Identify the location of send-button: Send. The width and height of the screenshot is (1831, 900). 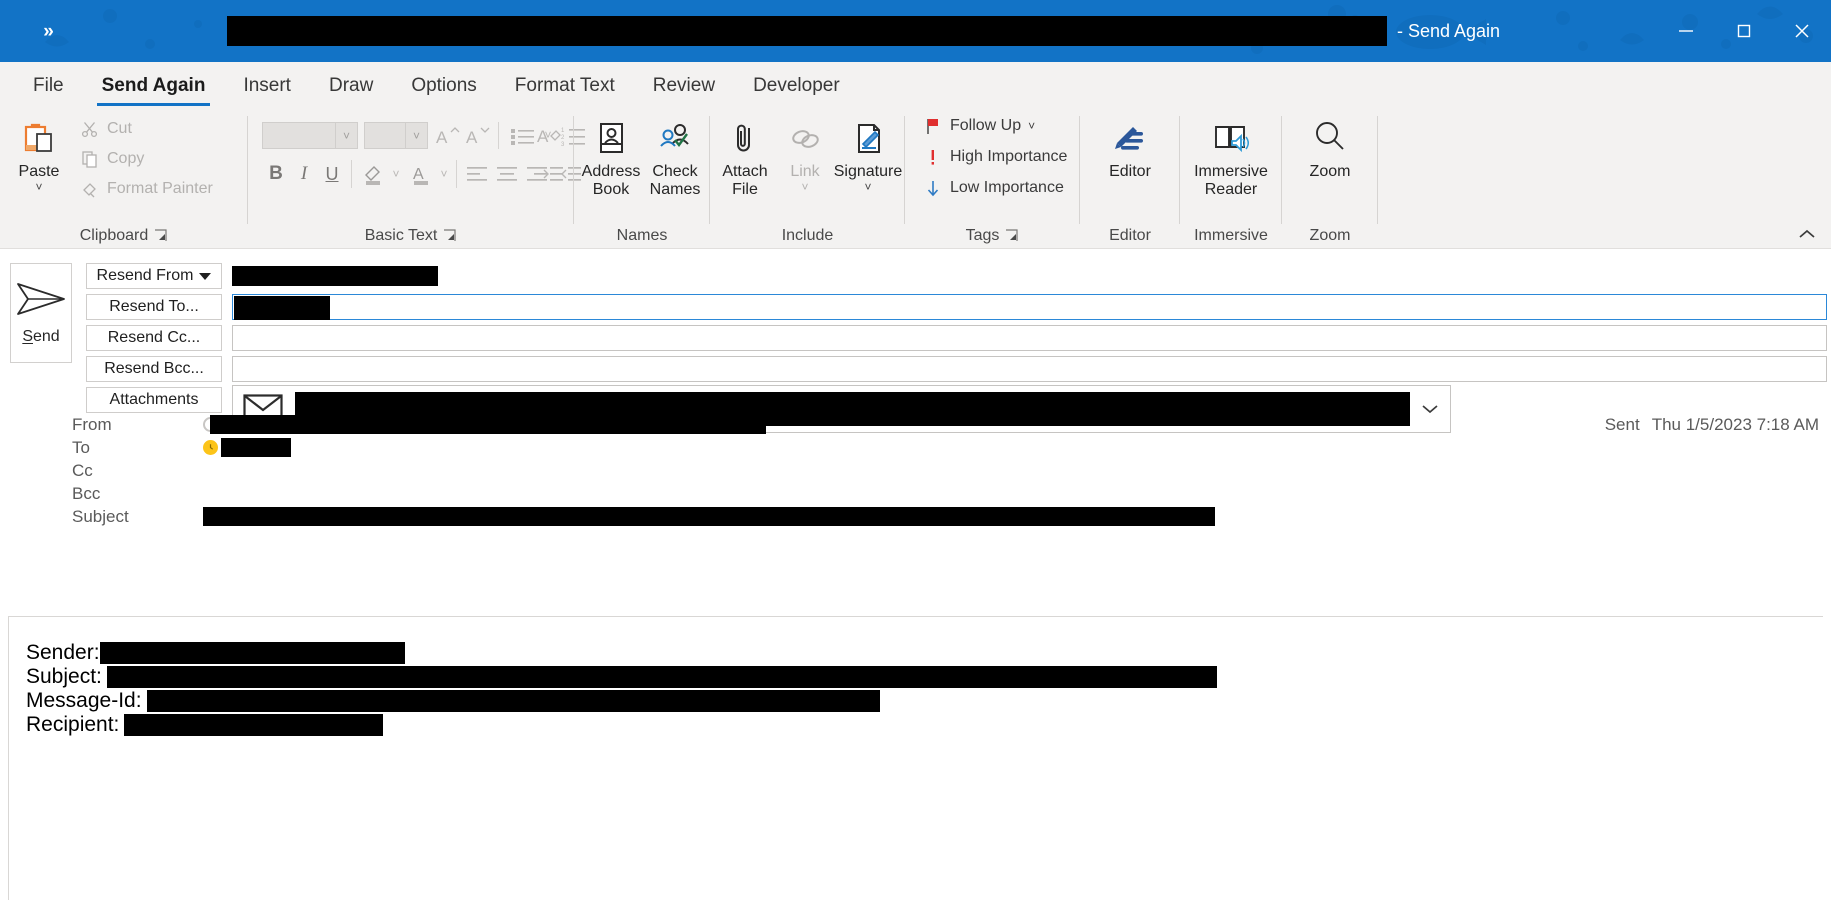
(41, 313).